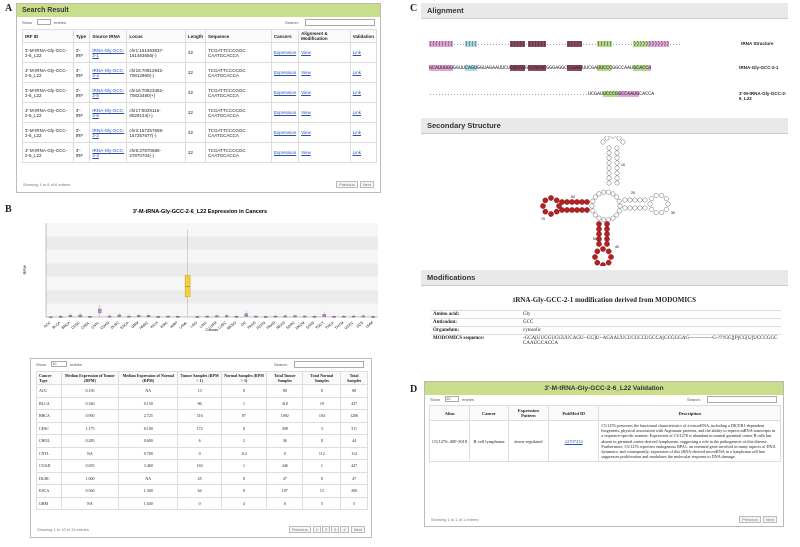 This screenshot has width=800, height=547. What do you see at coordinates (363, 36) in the screenshot?
I see `column-header: Validation` at bounding box center [363, 36].